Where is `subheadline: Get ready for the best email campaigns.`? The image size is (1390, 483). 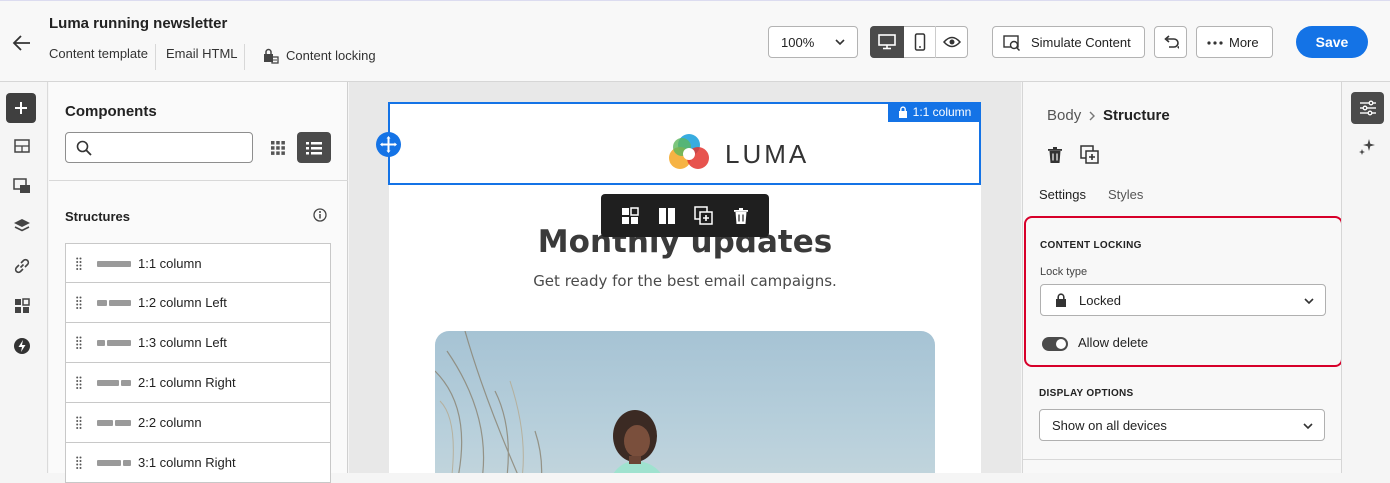
subheadline: Get ready for the best email campaigns. is located at coordinates (685, 281).